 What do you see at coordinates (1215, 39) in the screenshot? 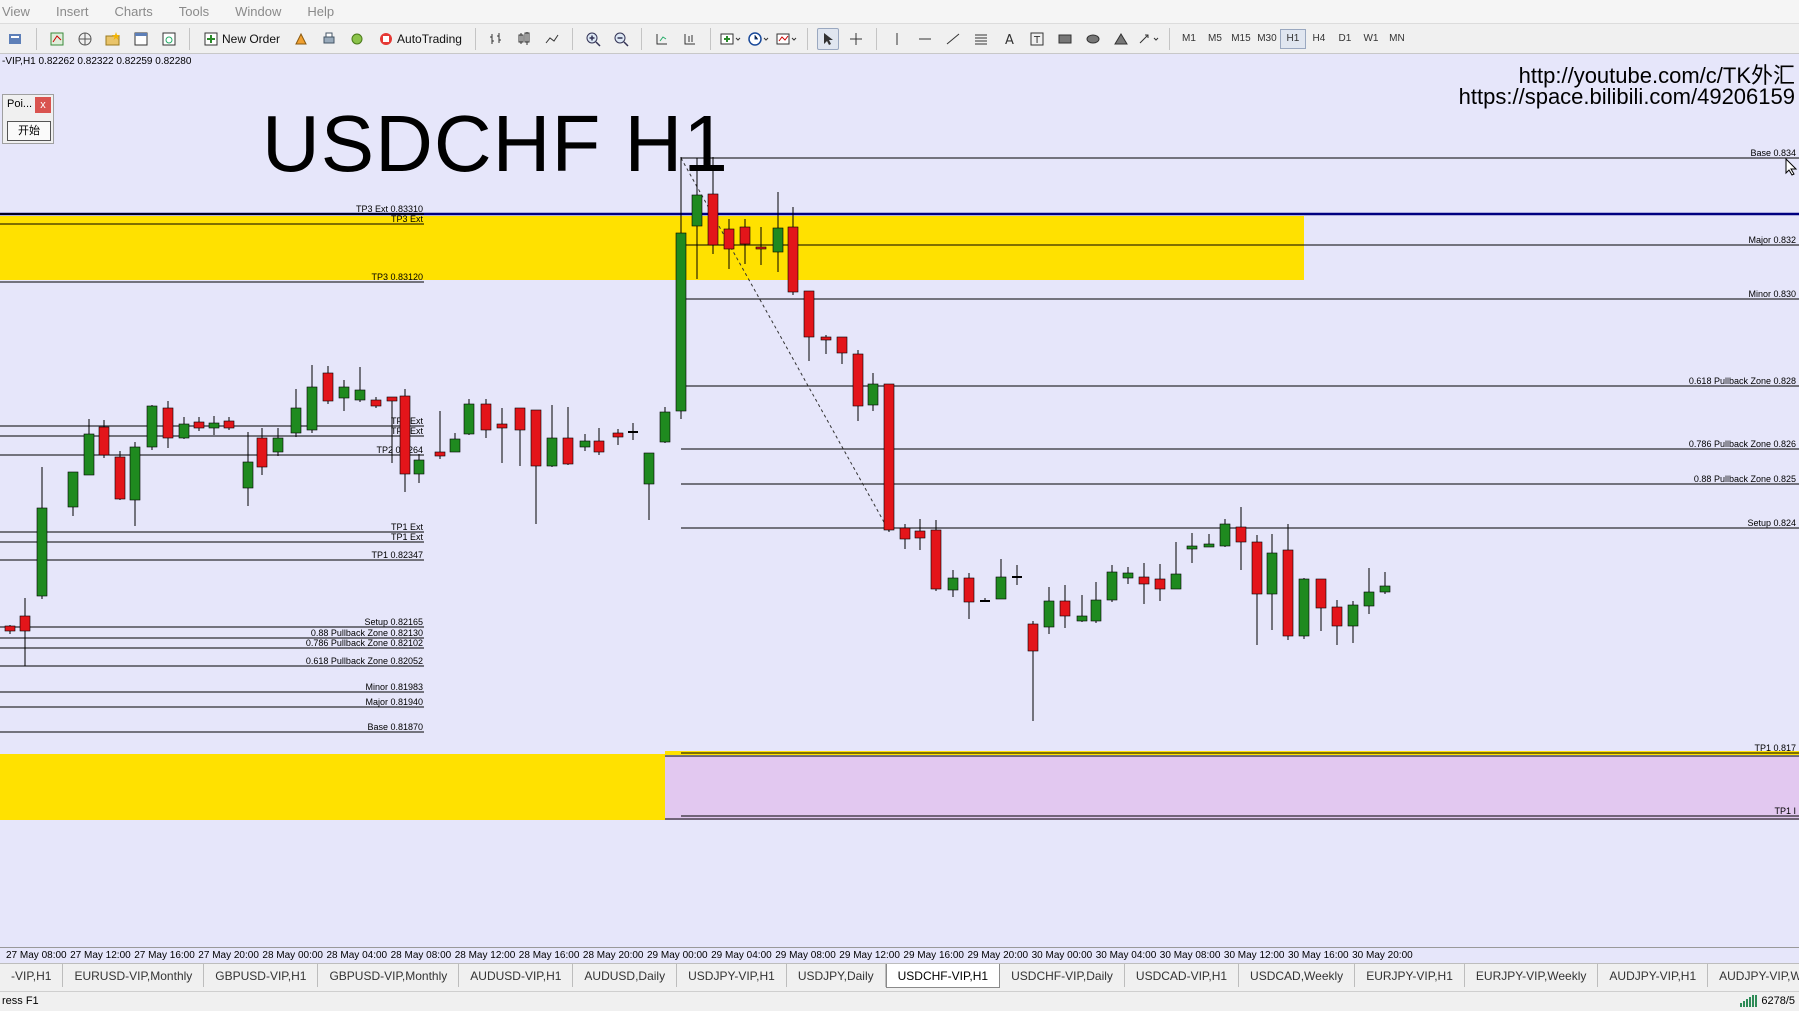
I see `timeframe-m5: M5` at bounding box center [1215, 39].